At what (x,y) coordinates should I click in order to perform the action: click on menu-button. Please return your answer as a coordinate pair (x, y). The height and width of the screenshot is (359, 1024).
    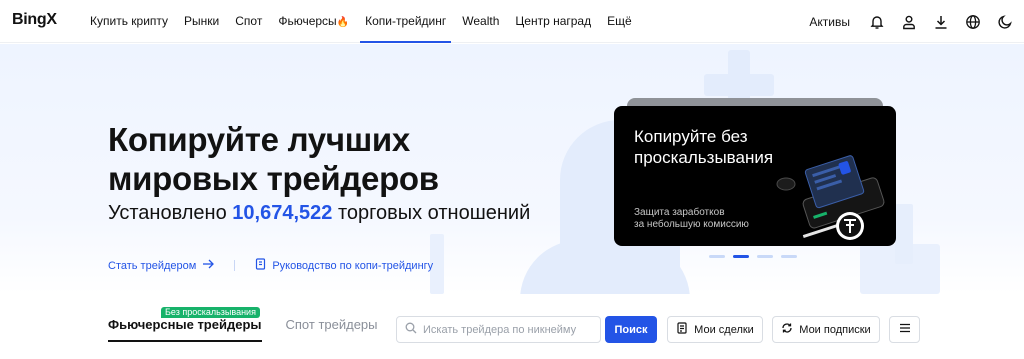
    Looking at the image, I should click on (904, 329).